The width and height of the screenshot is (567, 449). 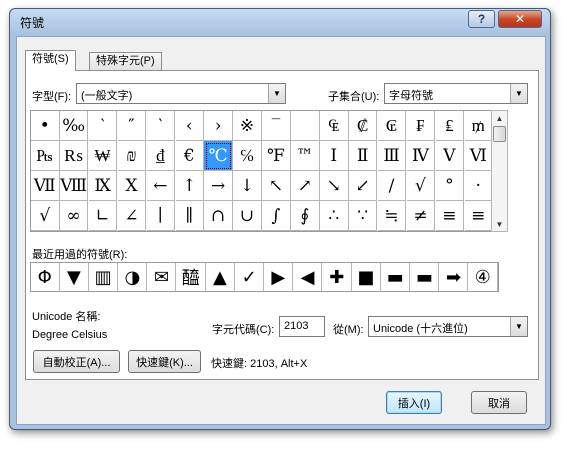 What do you see at coordinates (450, 156) in the screenshot?
I see `symbol-cell: Ⅴ` at bounding box center [450, 156].